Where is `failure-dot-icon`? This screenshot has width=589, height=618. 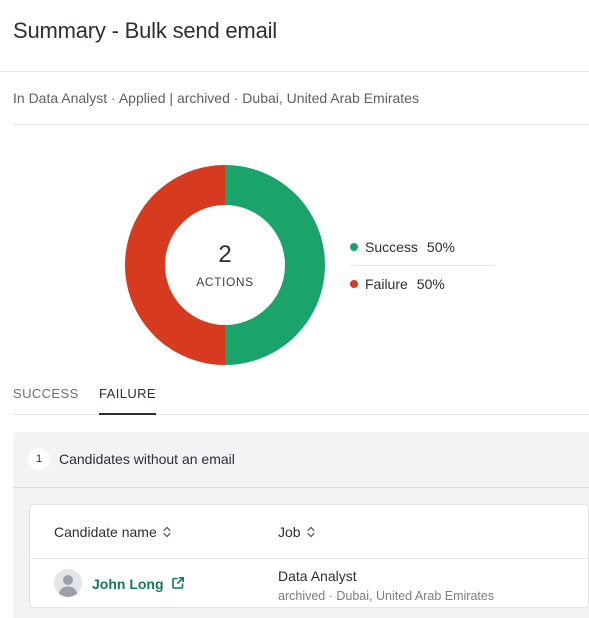
failure-dot-icon is located at coordinates (354, 283).